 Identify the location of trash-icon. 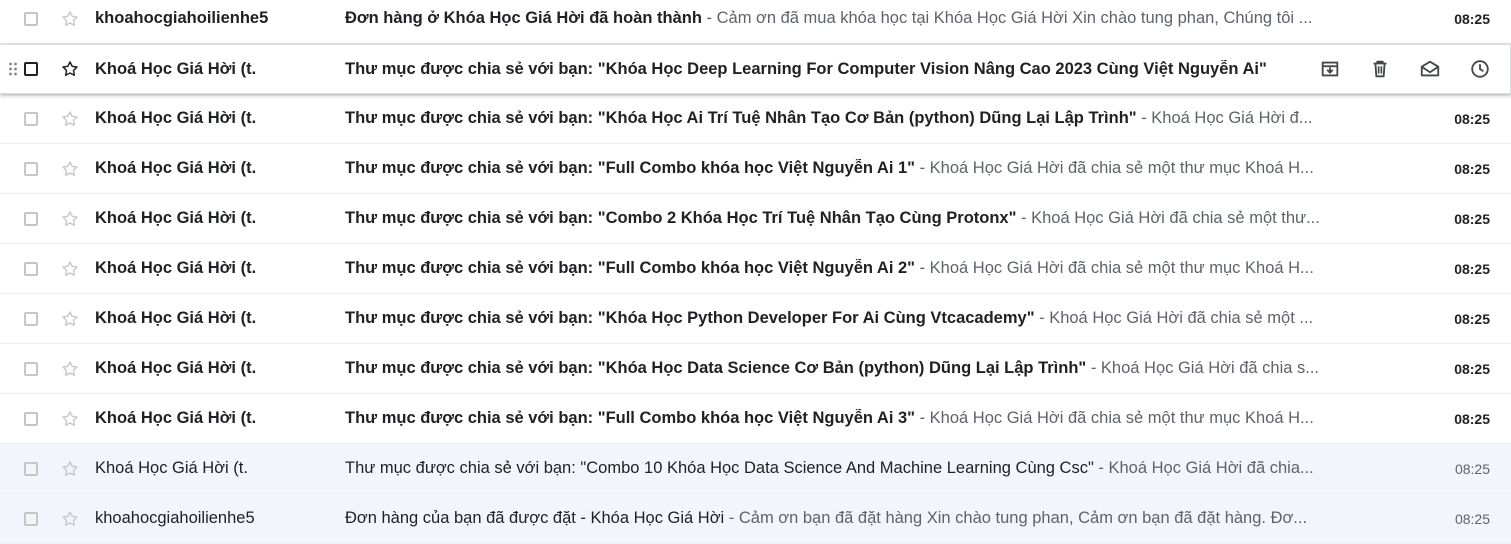
(1380, 69).